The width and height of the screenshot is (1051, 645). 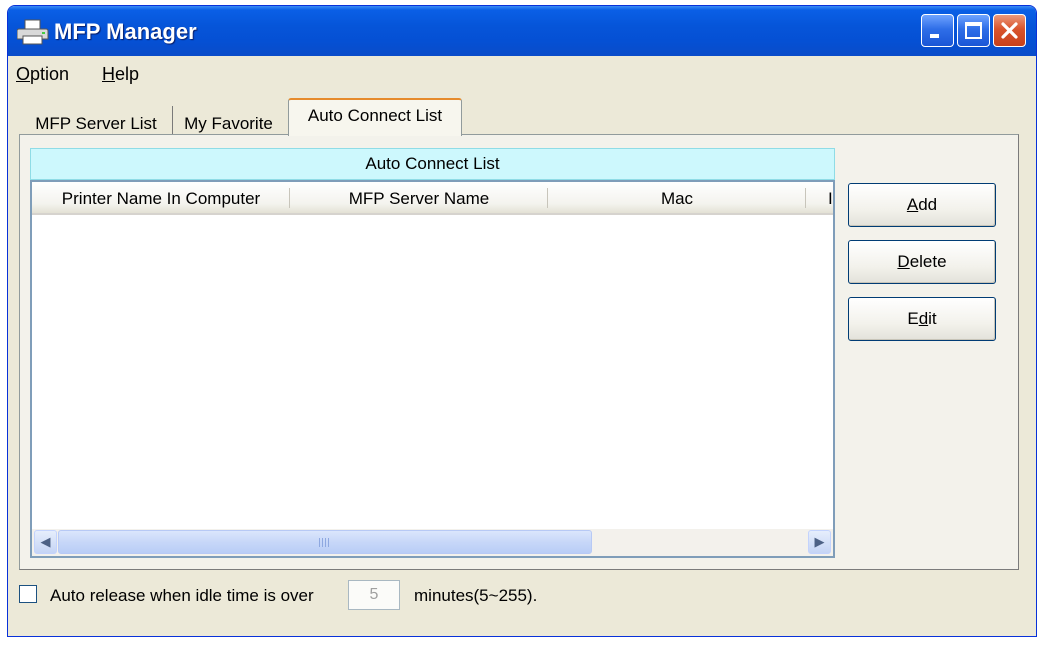 What do you see at coordinates (937, 30) in the screenshot?
I see `minimize-button` at bounding box center [937, 30].